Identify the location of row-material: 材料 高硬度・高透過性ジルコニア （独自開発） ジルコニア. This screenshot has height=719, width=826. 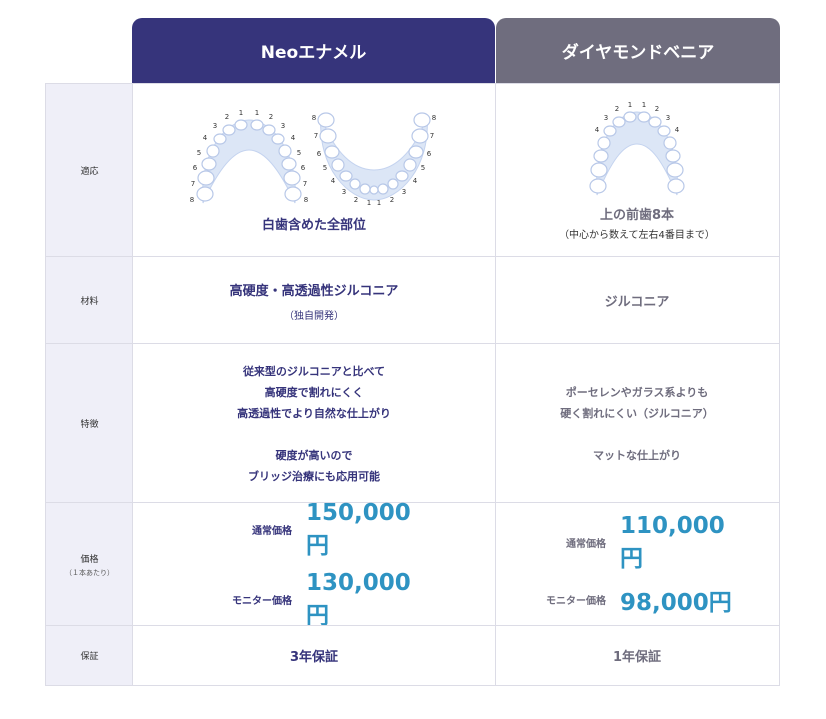
(412, 300).